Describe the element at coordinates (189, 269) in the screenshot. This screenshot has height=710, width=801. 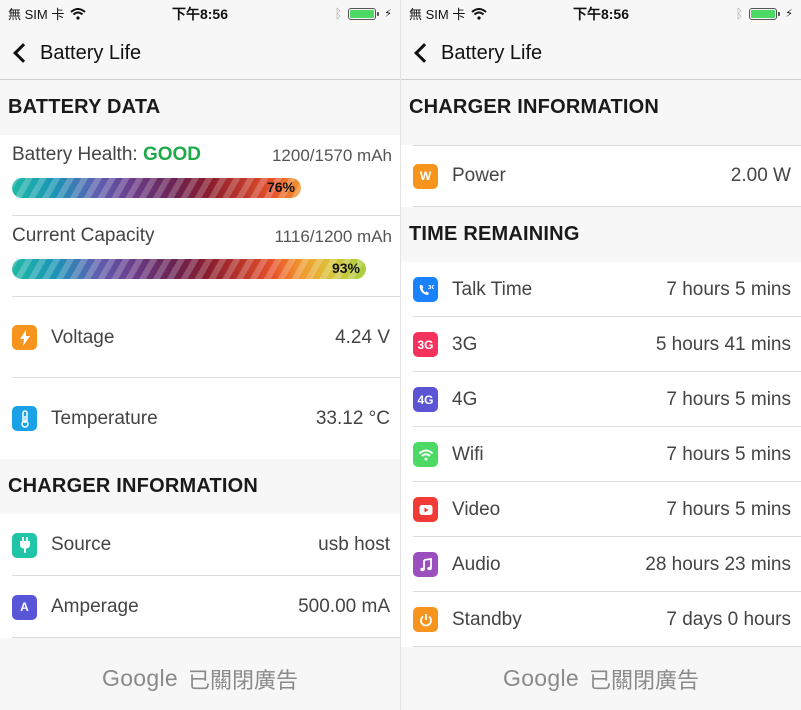
I see `current-capacity-progress-bar: 93%` at that location.